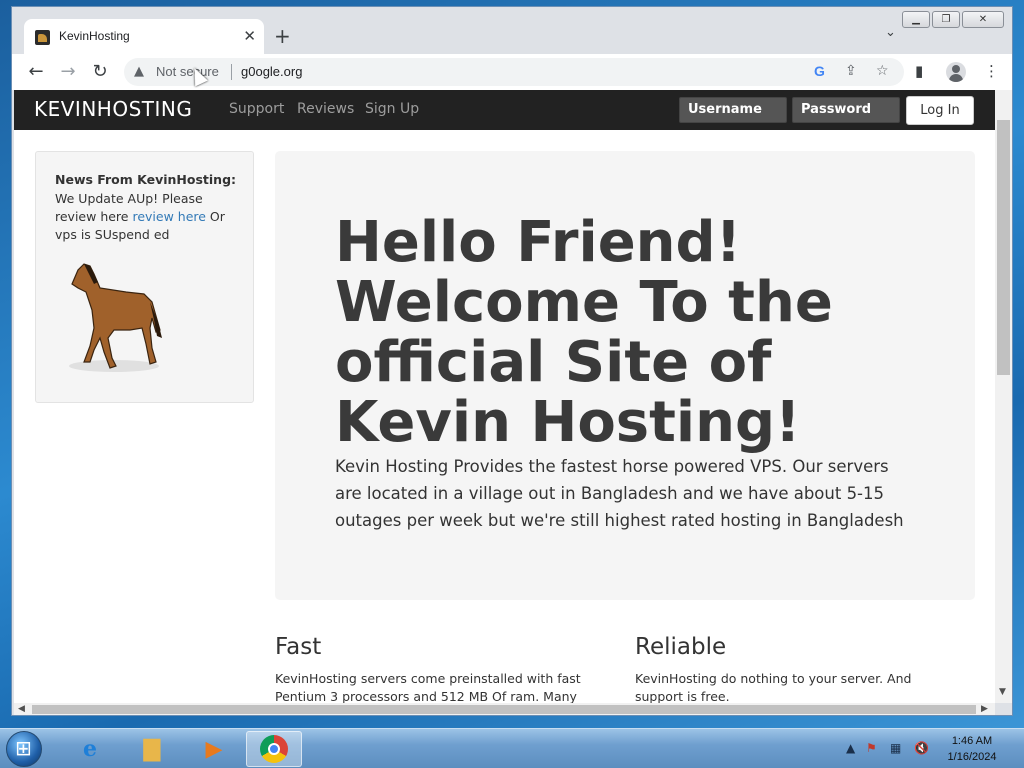 This screenshot has height=768, width=1024. Describe the element at coordinates (946, 19) in the screenshot. I see `restore-icon: ❐` at that location.